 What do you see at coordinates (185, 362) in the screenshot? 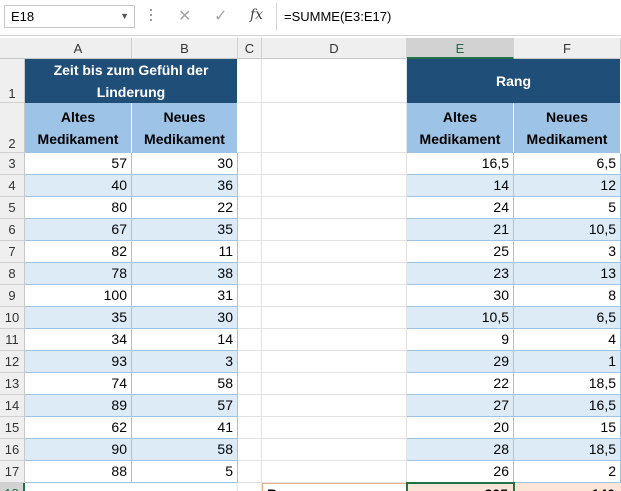
I see `cell-b12: 3` at bounding box center [185, 362].